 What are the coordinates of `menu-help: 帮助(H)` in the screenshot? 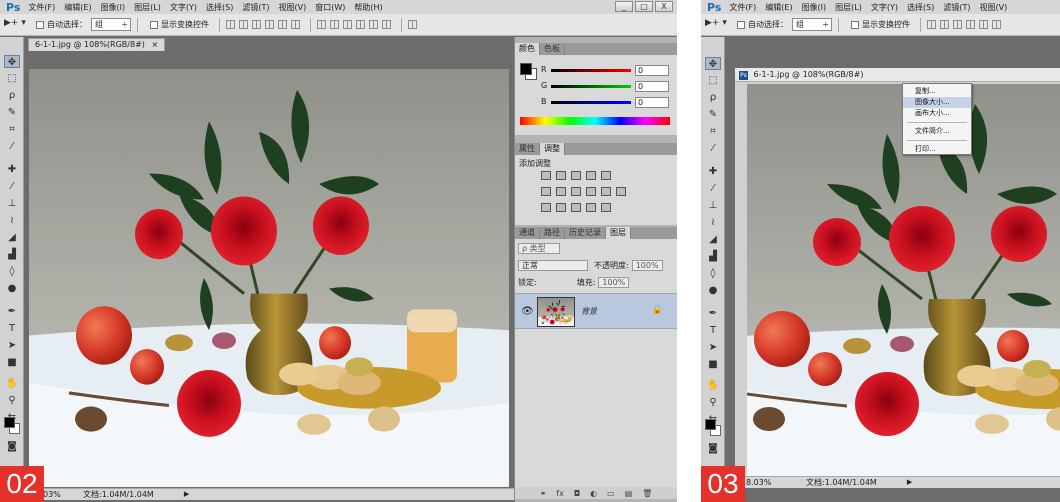 It's located at (368, 7).